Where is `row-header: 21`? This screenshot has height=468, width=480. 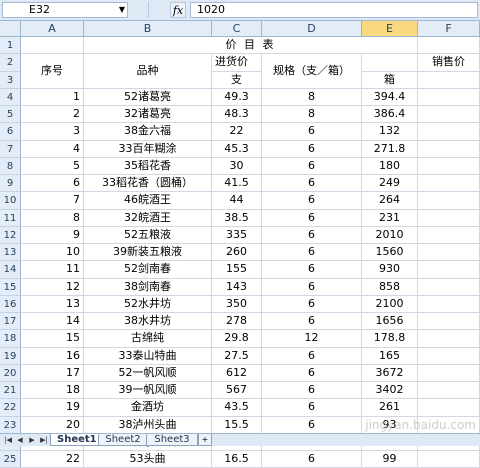 row-header: 21 is located at coordinates (10, 391).